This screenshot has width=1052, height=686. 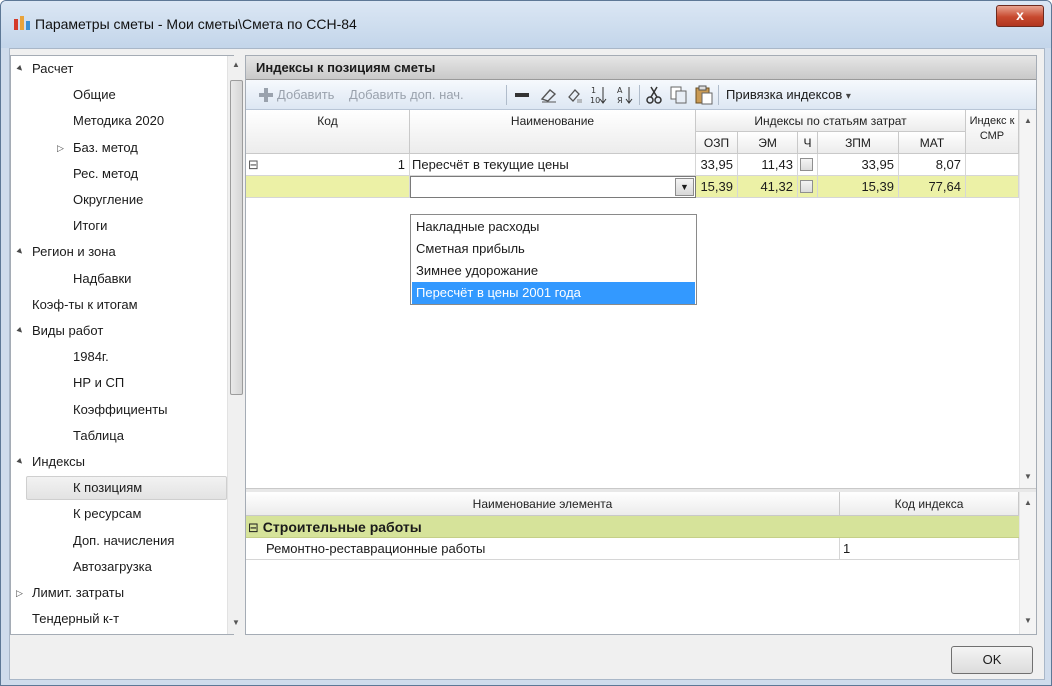 What do you see at coordinates (91, 357) in the screenshot?
I see `tree-item: 1984г.` at bounding box center [91, 357].